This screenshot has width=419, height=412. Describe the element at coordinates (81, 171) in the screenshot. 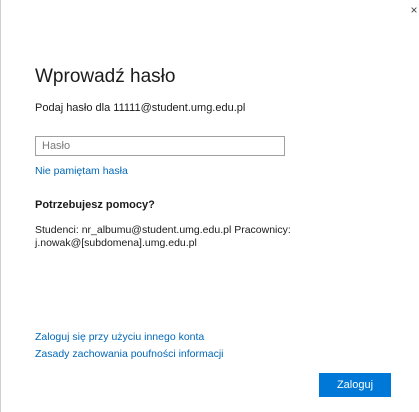

I see `forgot-password-link: Nie pamiętam hasła` at that location.